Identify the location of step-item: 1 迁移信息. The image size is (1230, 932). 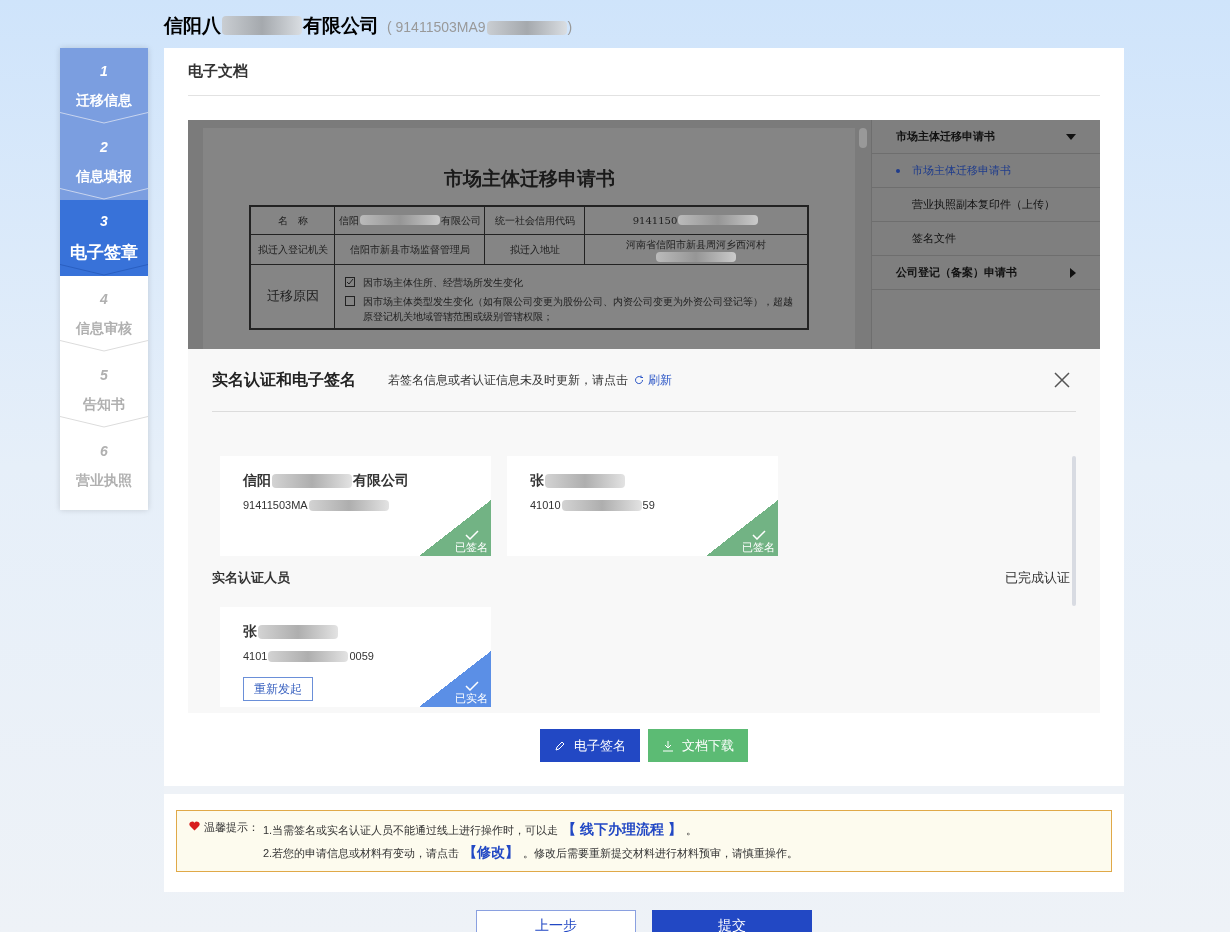
(104, 86).